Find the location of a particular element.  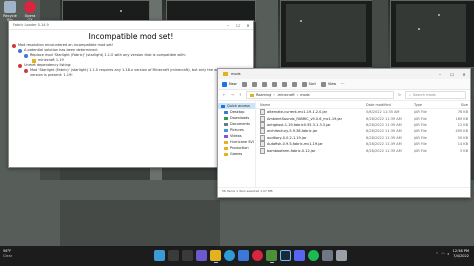

opera-gx-icon is located at coordinates (257, 255).